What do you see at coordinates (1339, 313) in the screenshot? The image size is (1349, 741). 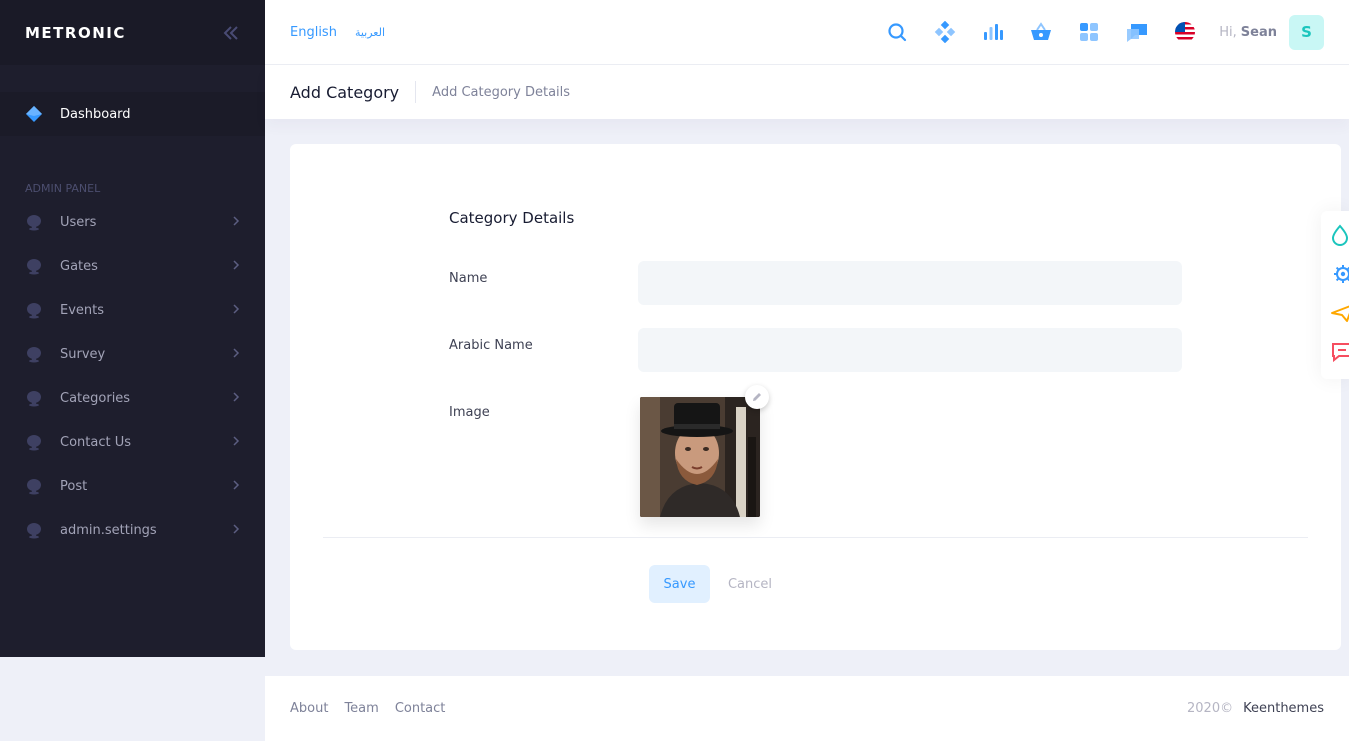 I see `paper-plane-icon` at bounding box center [1339, 313].